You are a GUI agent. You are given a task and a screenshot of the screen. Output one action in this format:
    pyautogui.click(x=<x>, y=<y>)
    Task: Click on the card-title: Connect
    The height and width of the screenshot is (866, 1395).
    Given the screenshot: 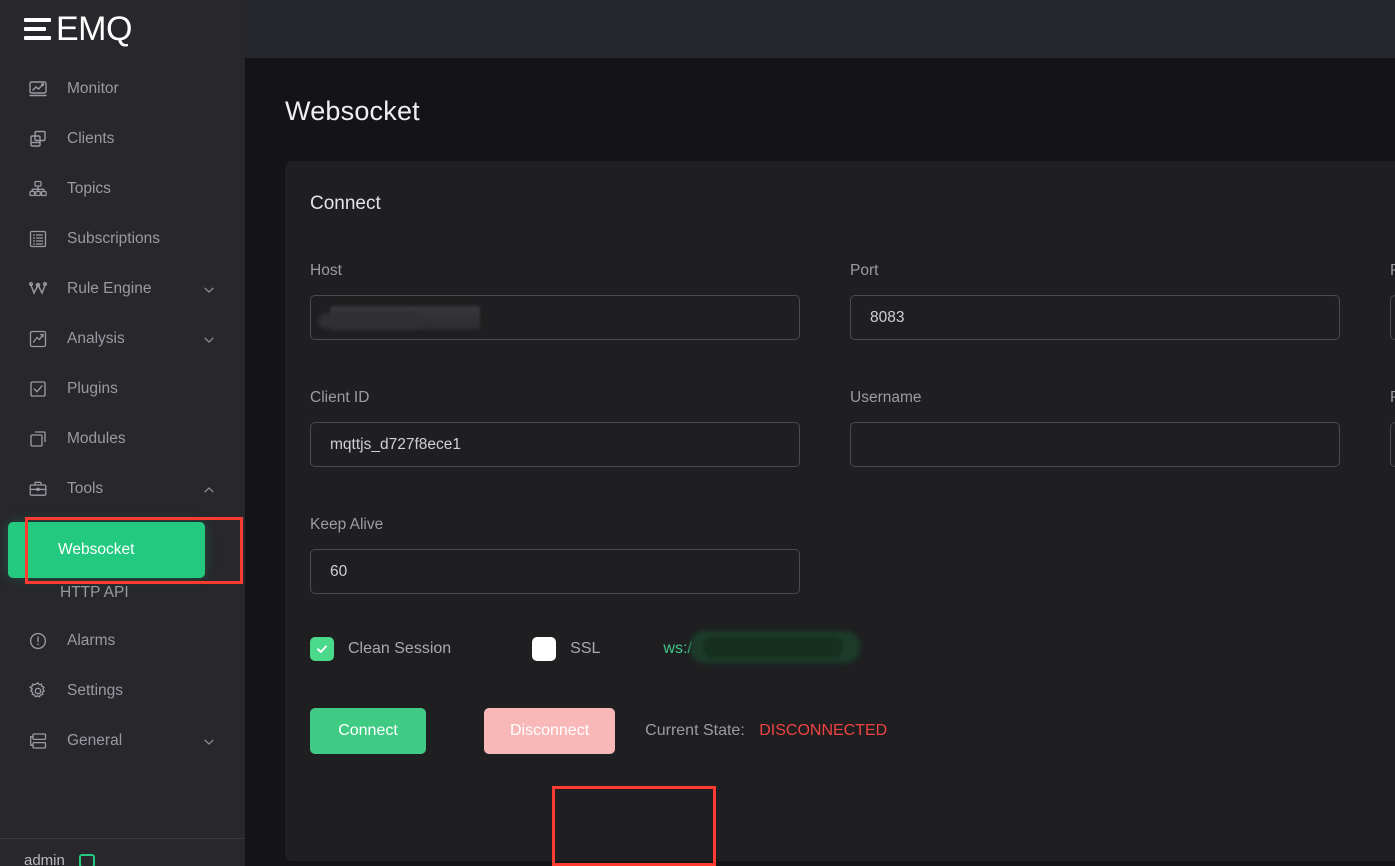 What is the action you would take?
    pyautogui.click(x=345, y=203)
    